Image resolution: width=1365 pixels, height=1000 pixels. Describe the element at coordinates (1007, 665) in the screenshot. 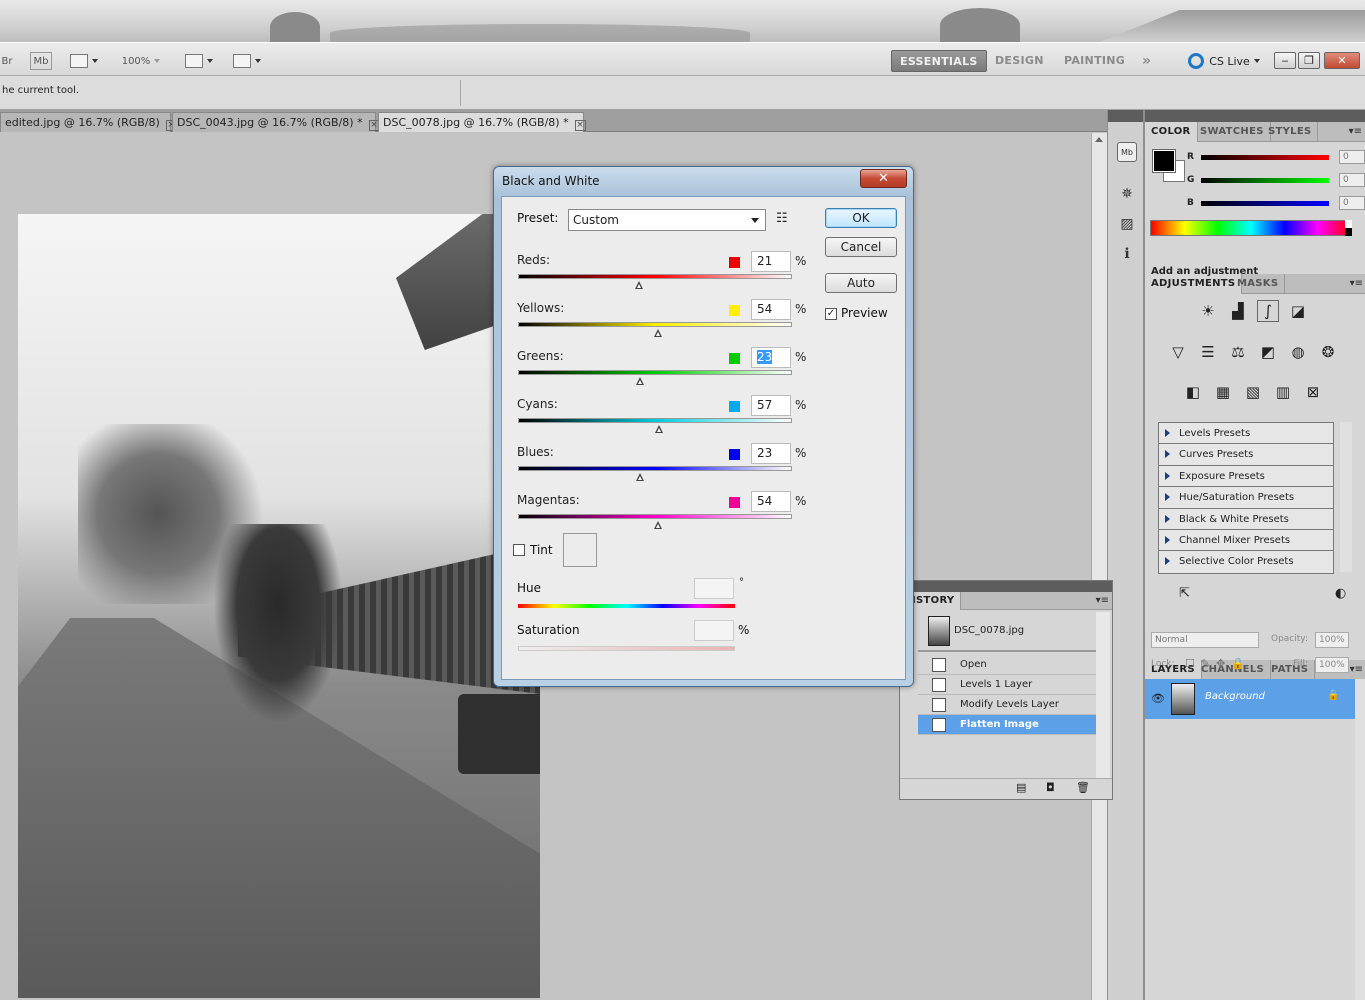

I see `history-state: Open` at that location.